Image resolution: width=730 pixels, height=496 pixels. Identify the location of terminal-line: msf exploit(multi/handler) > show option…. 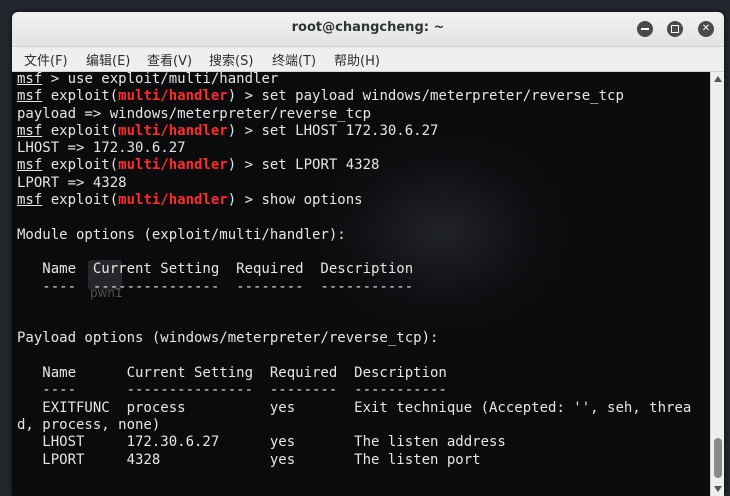
(354, 200).